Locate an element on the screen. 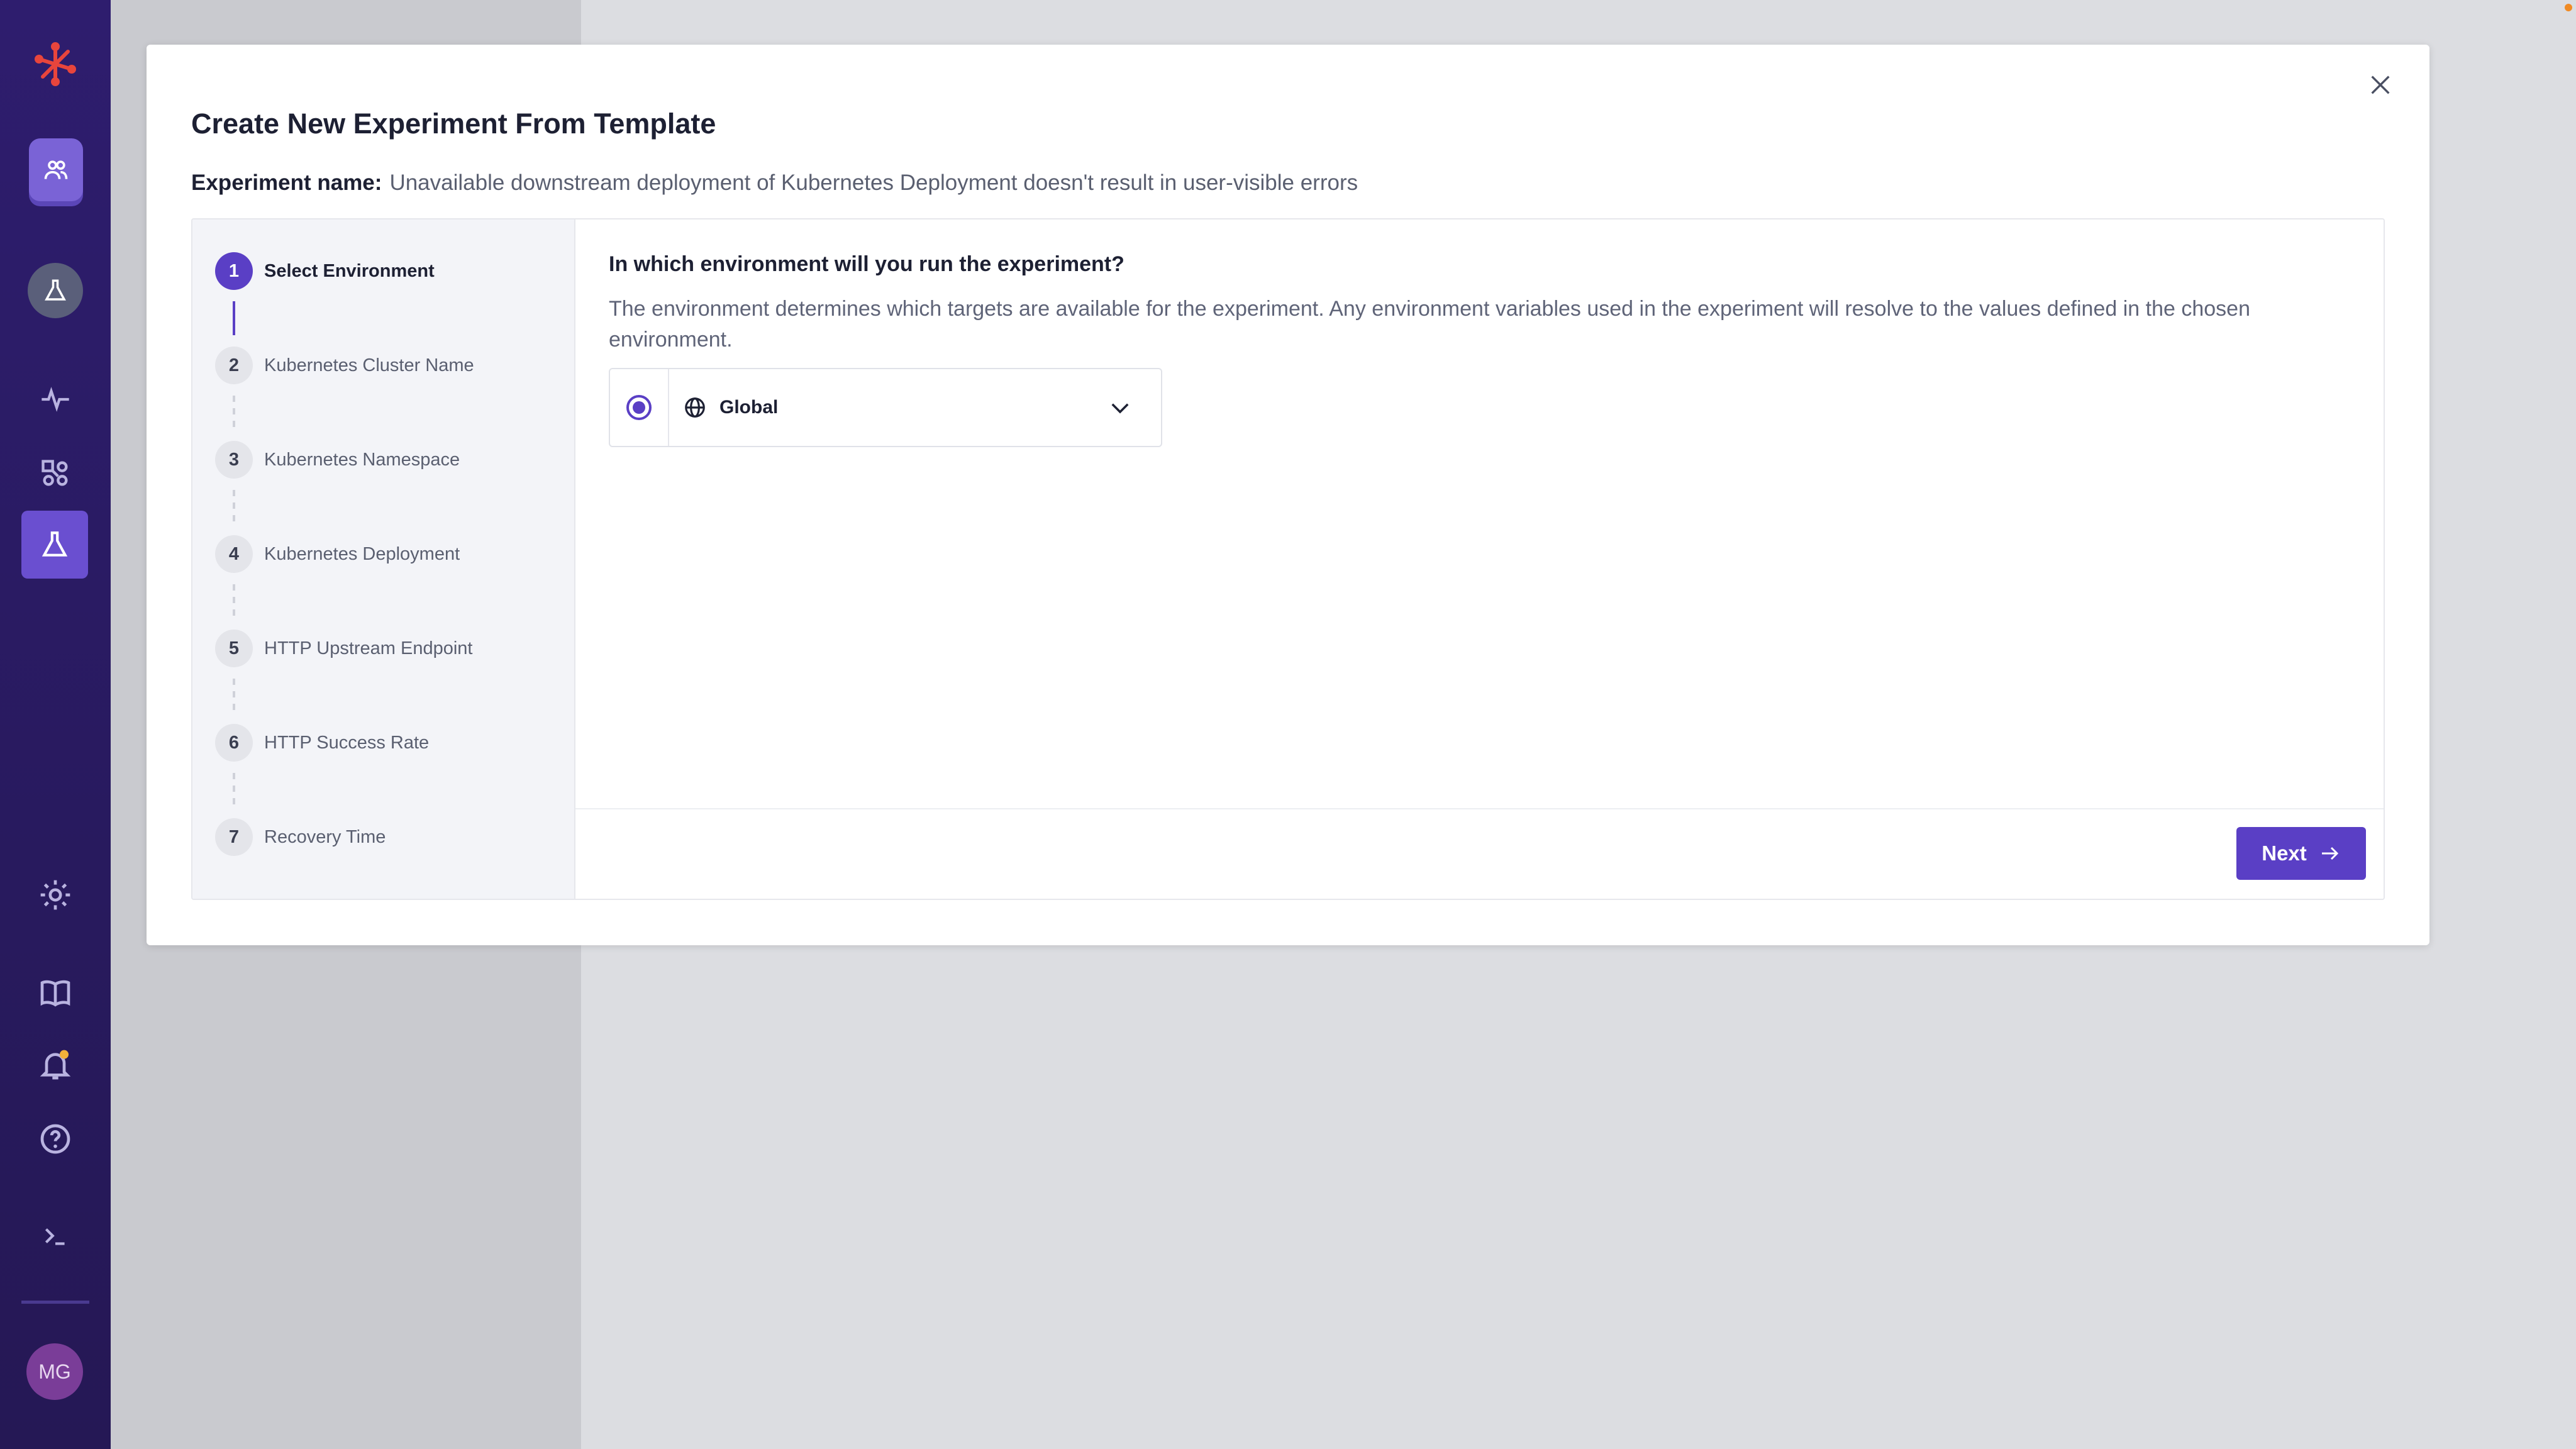 Image resolution: width=2576 pixels, height=1449 pixels. step-number: 2 is located at coordinates (234, 365).